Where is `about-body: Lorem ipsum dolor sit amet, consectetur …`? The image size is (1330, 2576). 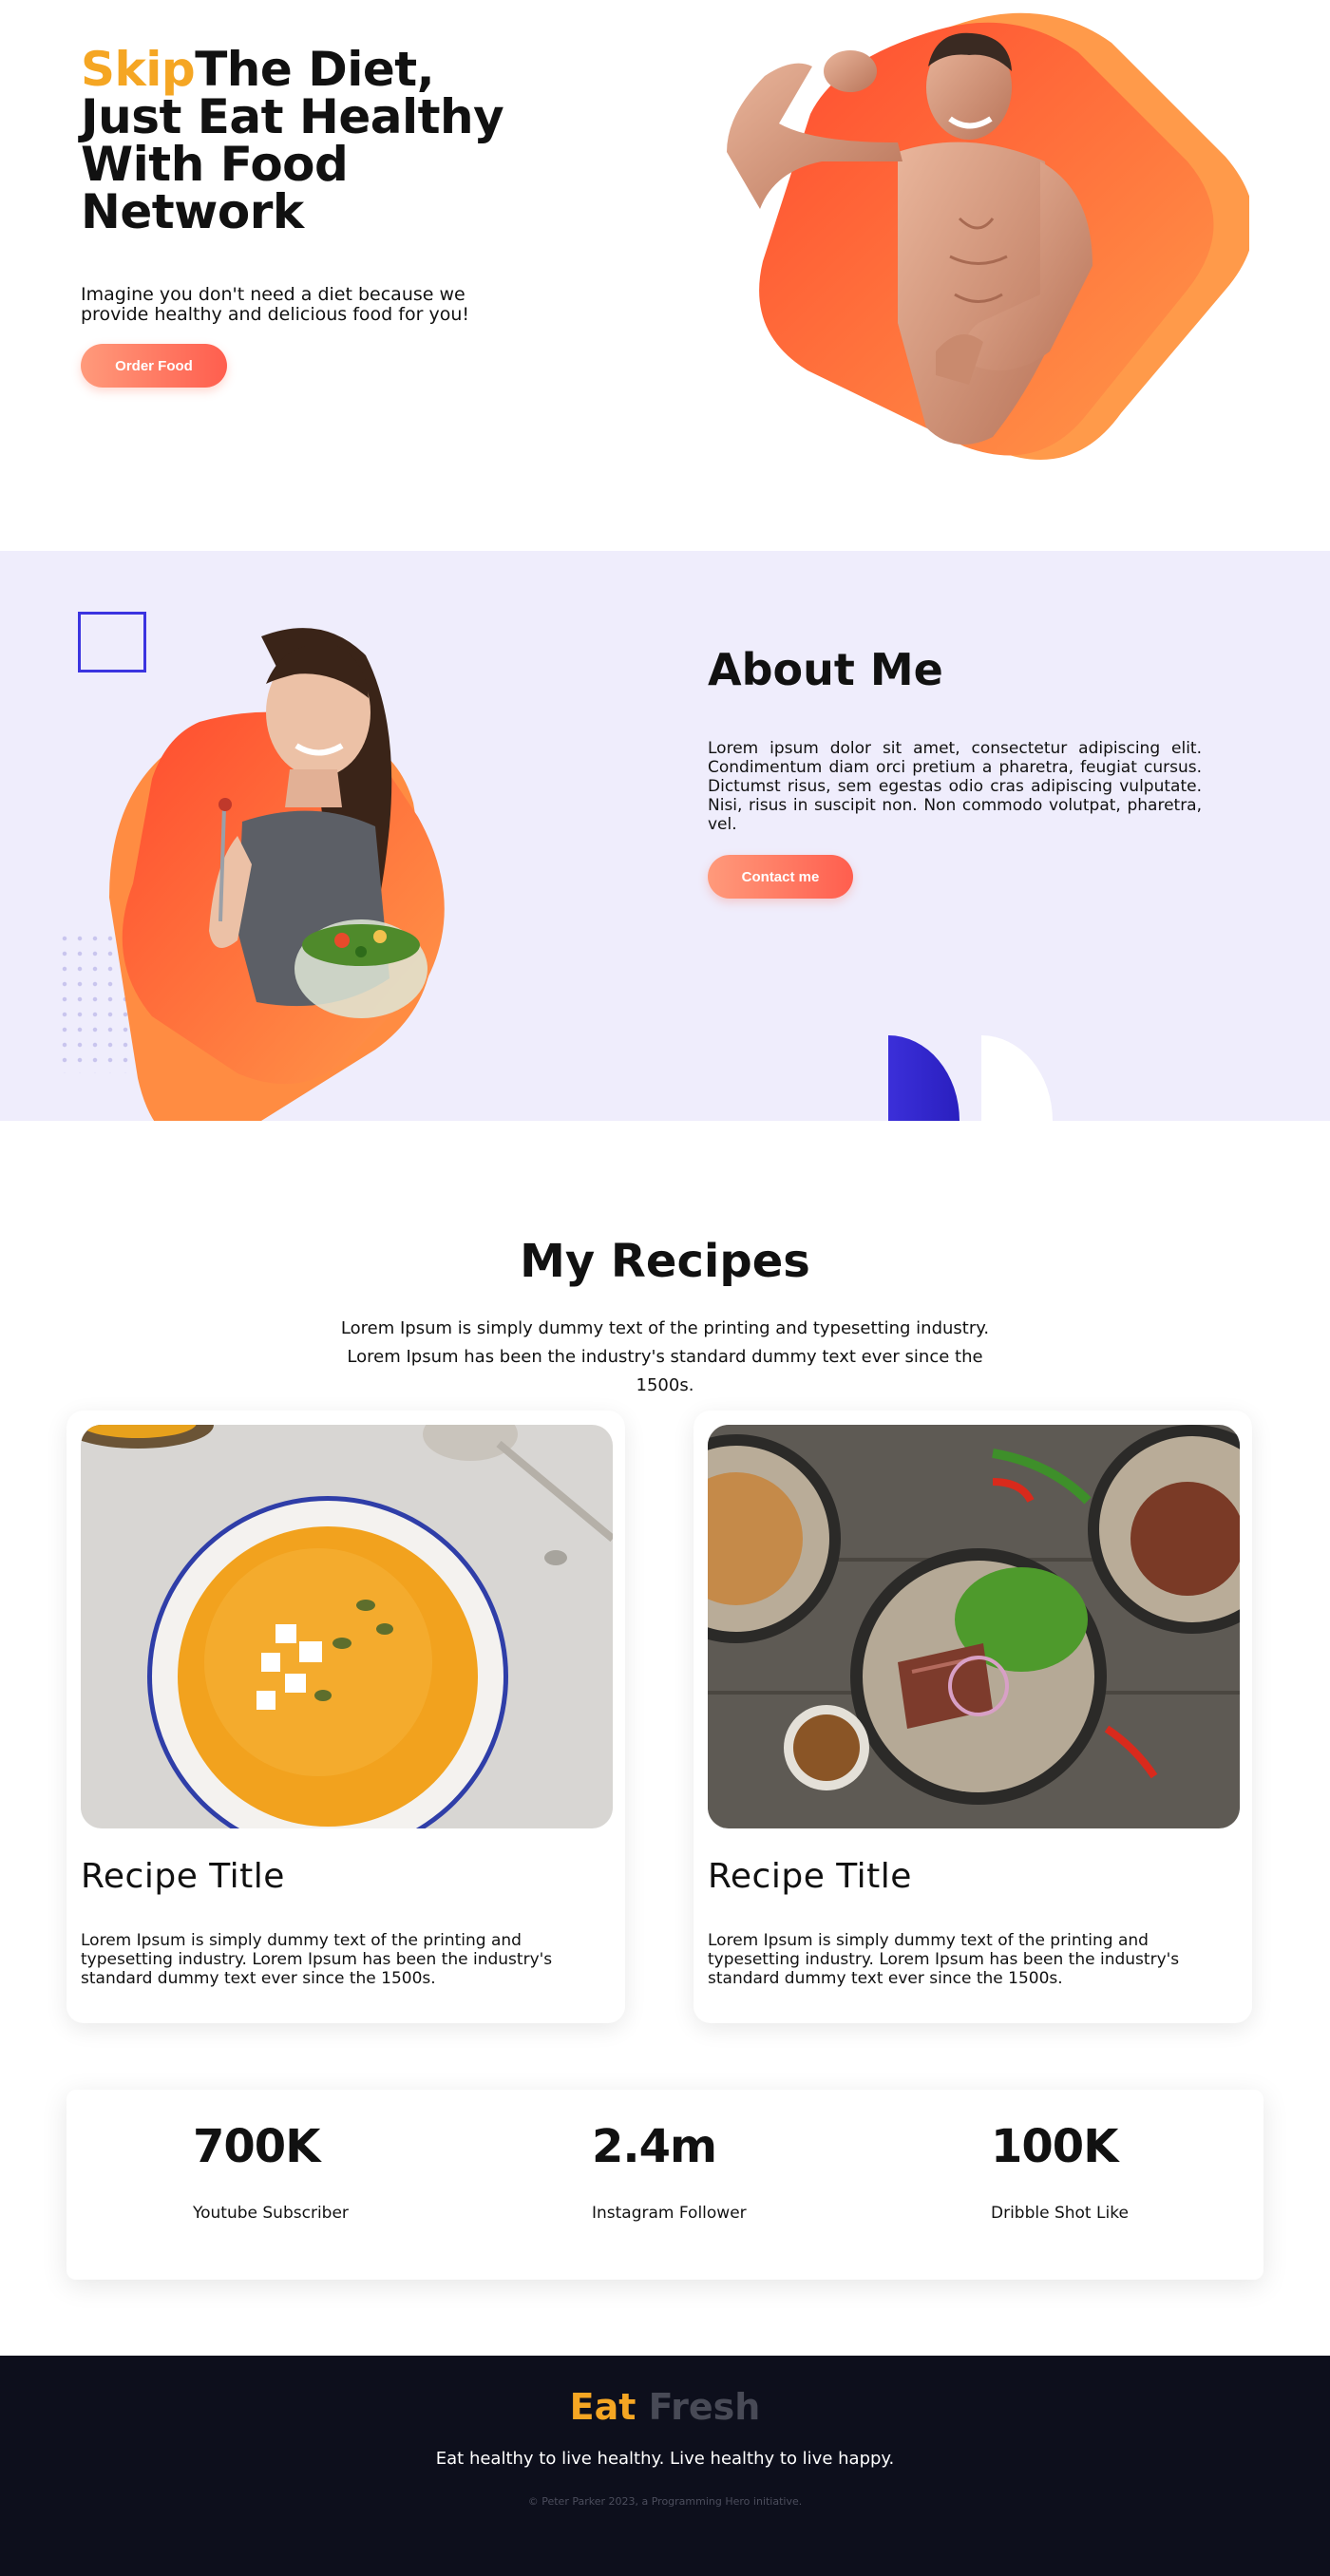 about-body: Lorem ipsum dolor sit amet, consectetur … is located at coordinates (955, 786).